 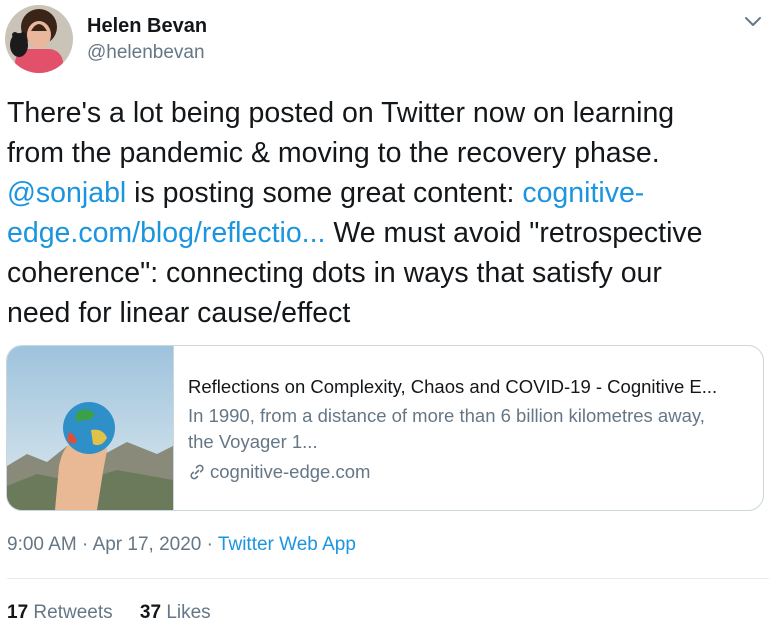 What do you see at coordinates (147, 53) in the screenshot?
I see `author-handle: @helenbevan` at bounding box center [147, 53].